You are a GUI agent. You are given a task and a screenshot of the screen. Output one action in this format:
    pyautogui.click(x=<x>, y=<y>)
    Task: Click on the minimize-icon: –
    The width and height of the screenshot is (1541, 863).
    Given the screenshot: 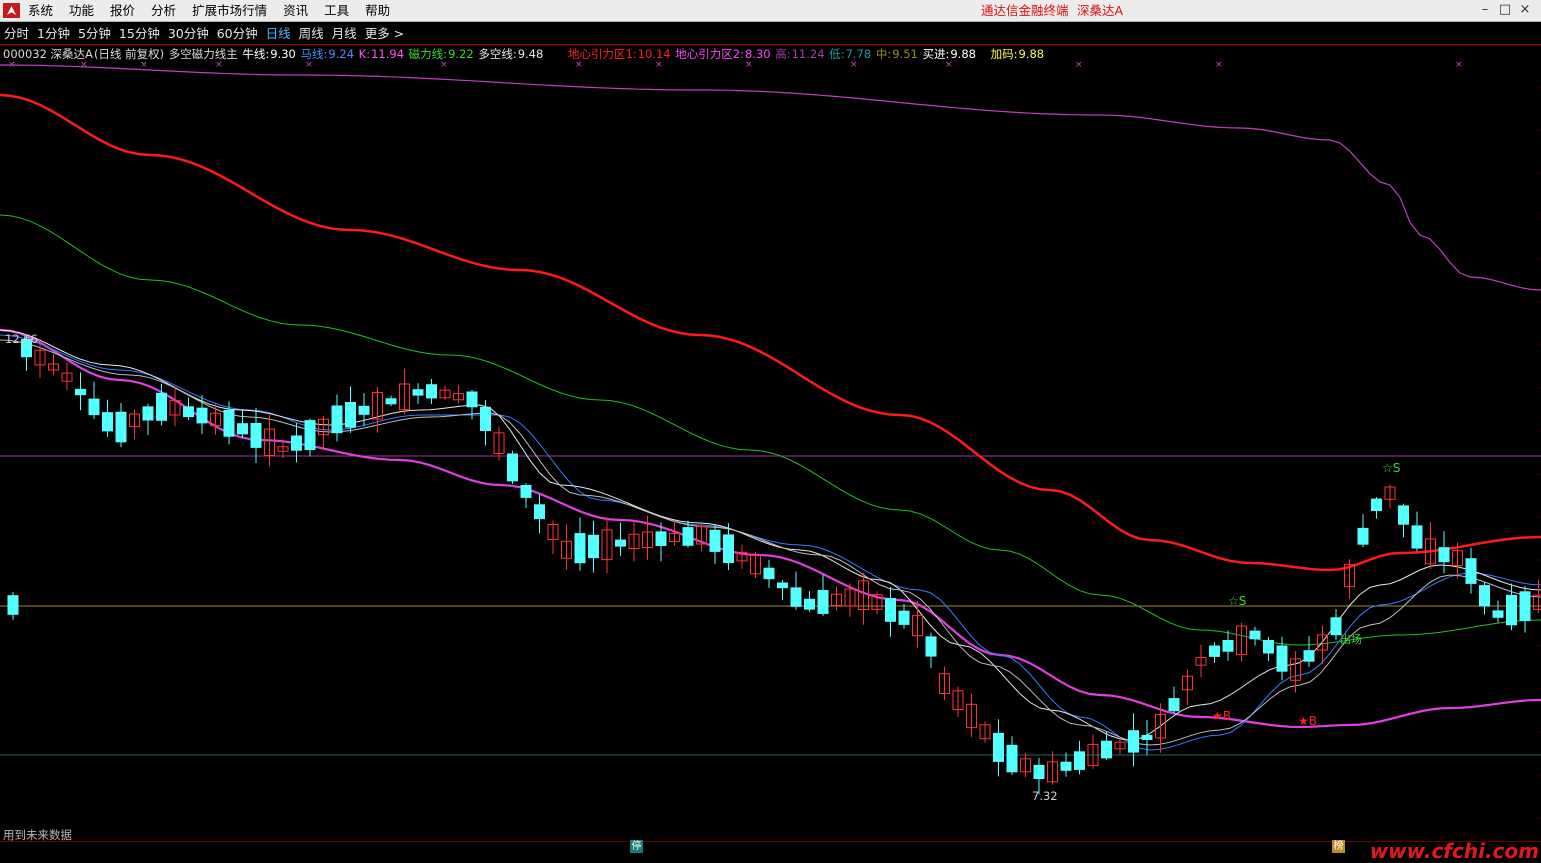 What is the action you would take?
    pyautogui.click(x=1485, y=10)
    